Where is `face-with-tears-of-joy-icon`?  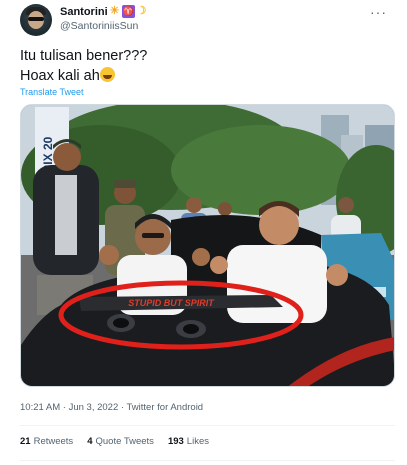 face-with-tears-of-joy-icon is located at coordinates (107, 74).